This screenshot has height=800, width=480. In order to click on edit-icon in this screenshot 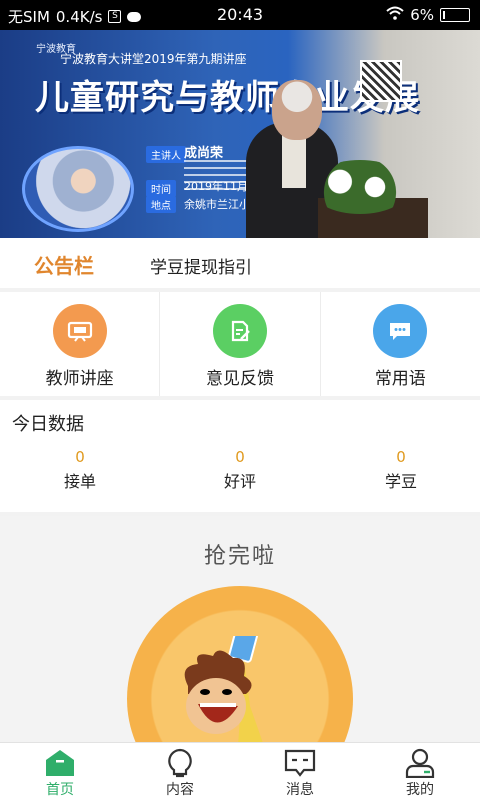, I will do `click(239, 331)`.